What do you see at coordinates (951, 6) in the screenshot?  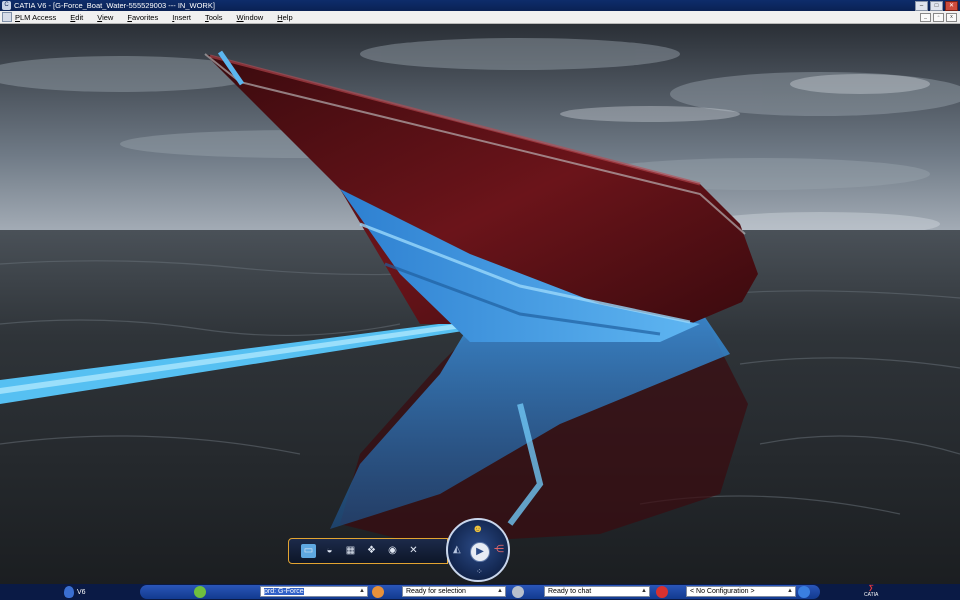 I see `close-button: ✕` at bounding box center [951, 6].